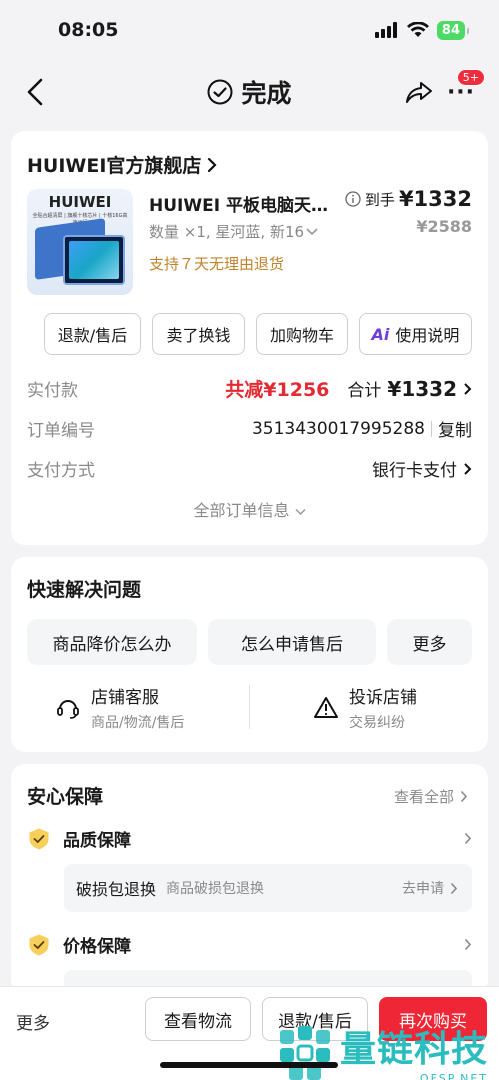 The height and width of the screenshot is (1080, 499). Describe the element at coordinates (429, 642) in the screenshot. I see `quick-more-button: 更多` at that location.